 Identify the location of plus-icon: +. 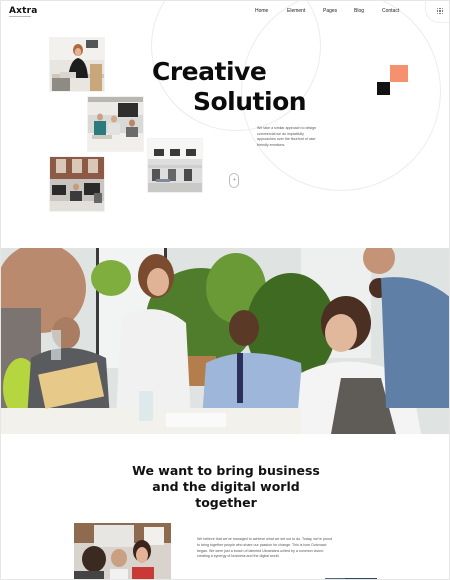
(234, 180).